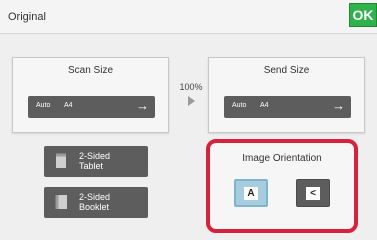  Describe the element at coordinates (90, 95) in the screenshot. I see `scan-size-panel: Scan Size Auto A4 →` at that location.